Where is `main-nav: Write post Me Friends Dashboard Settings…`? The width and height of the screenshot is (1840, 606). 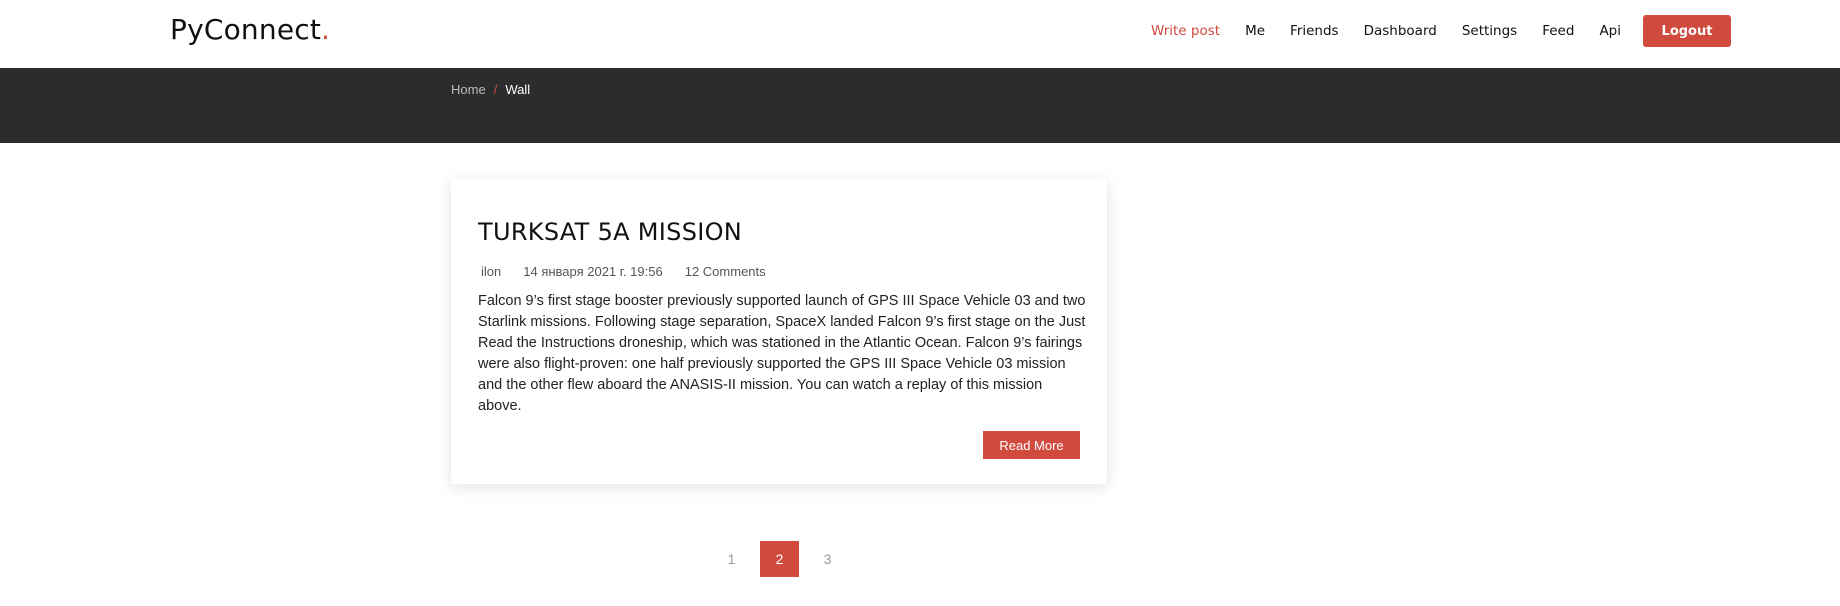 main-nav: Write post Me Friends Dashboard Settings… is located at coordinates (1483, 31).